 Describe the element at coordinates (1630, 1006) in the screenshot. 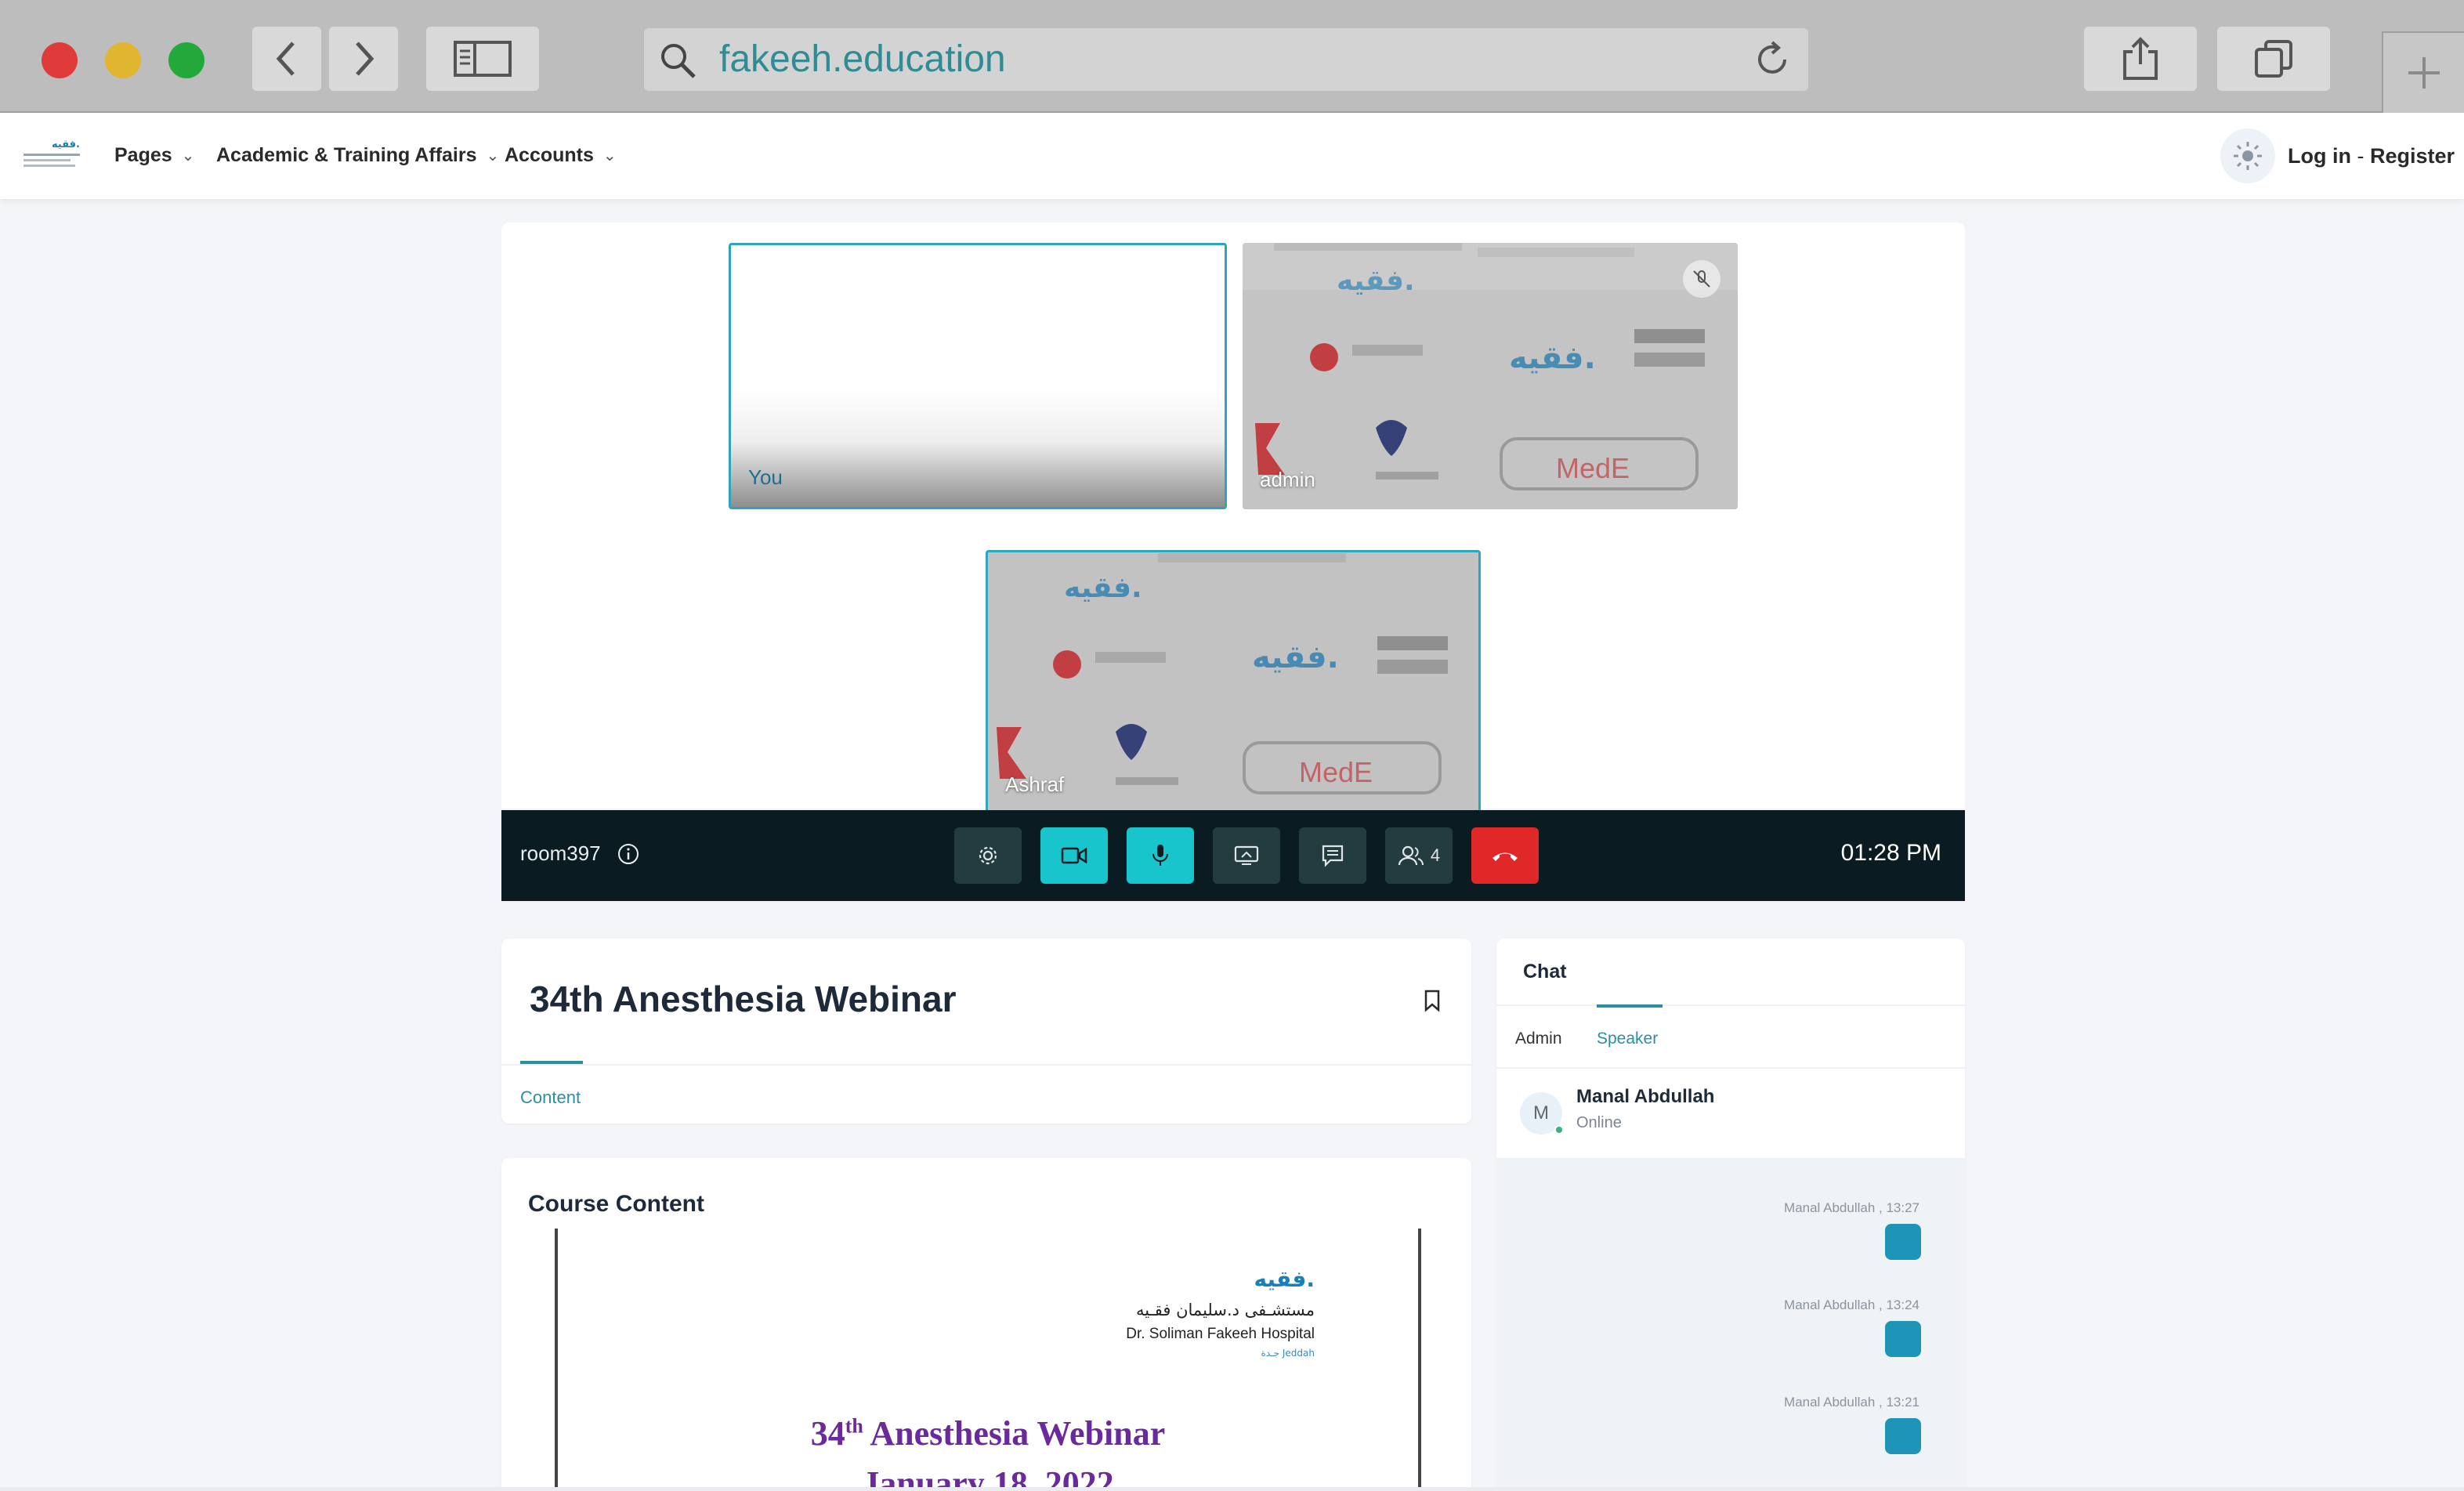

I see `active-tab-indicator` at that location.